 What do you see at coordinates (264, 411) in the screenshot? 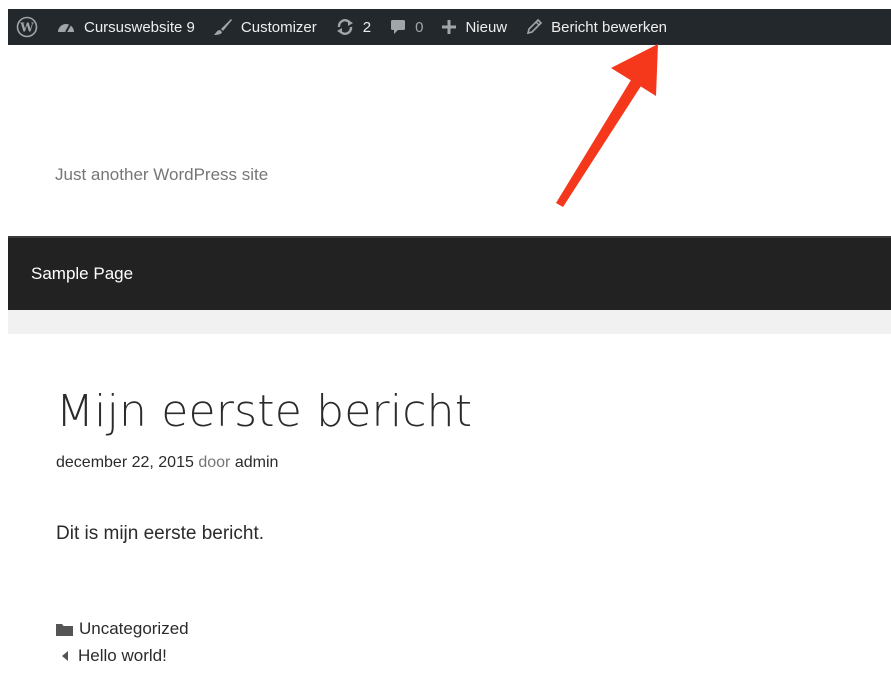
I see `post-title: Mijn eerste bericht` at bounding box center [264, 411].